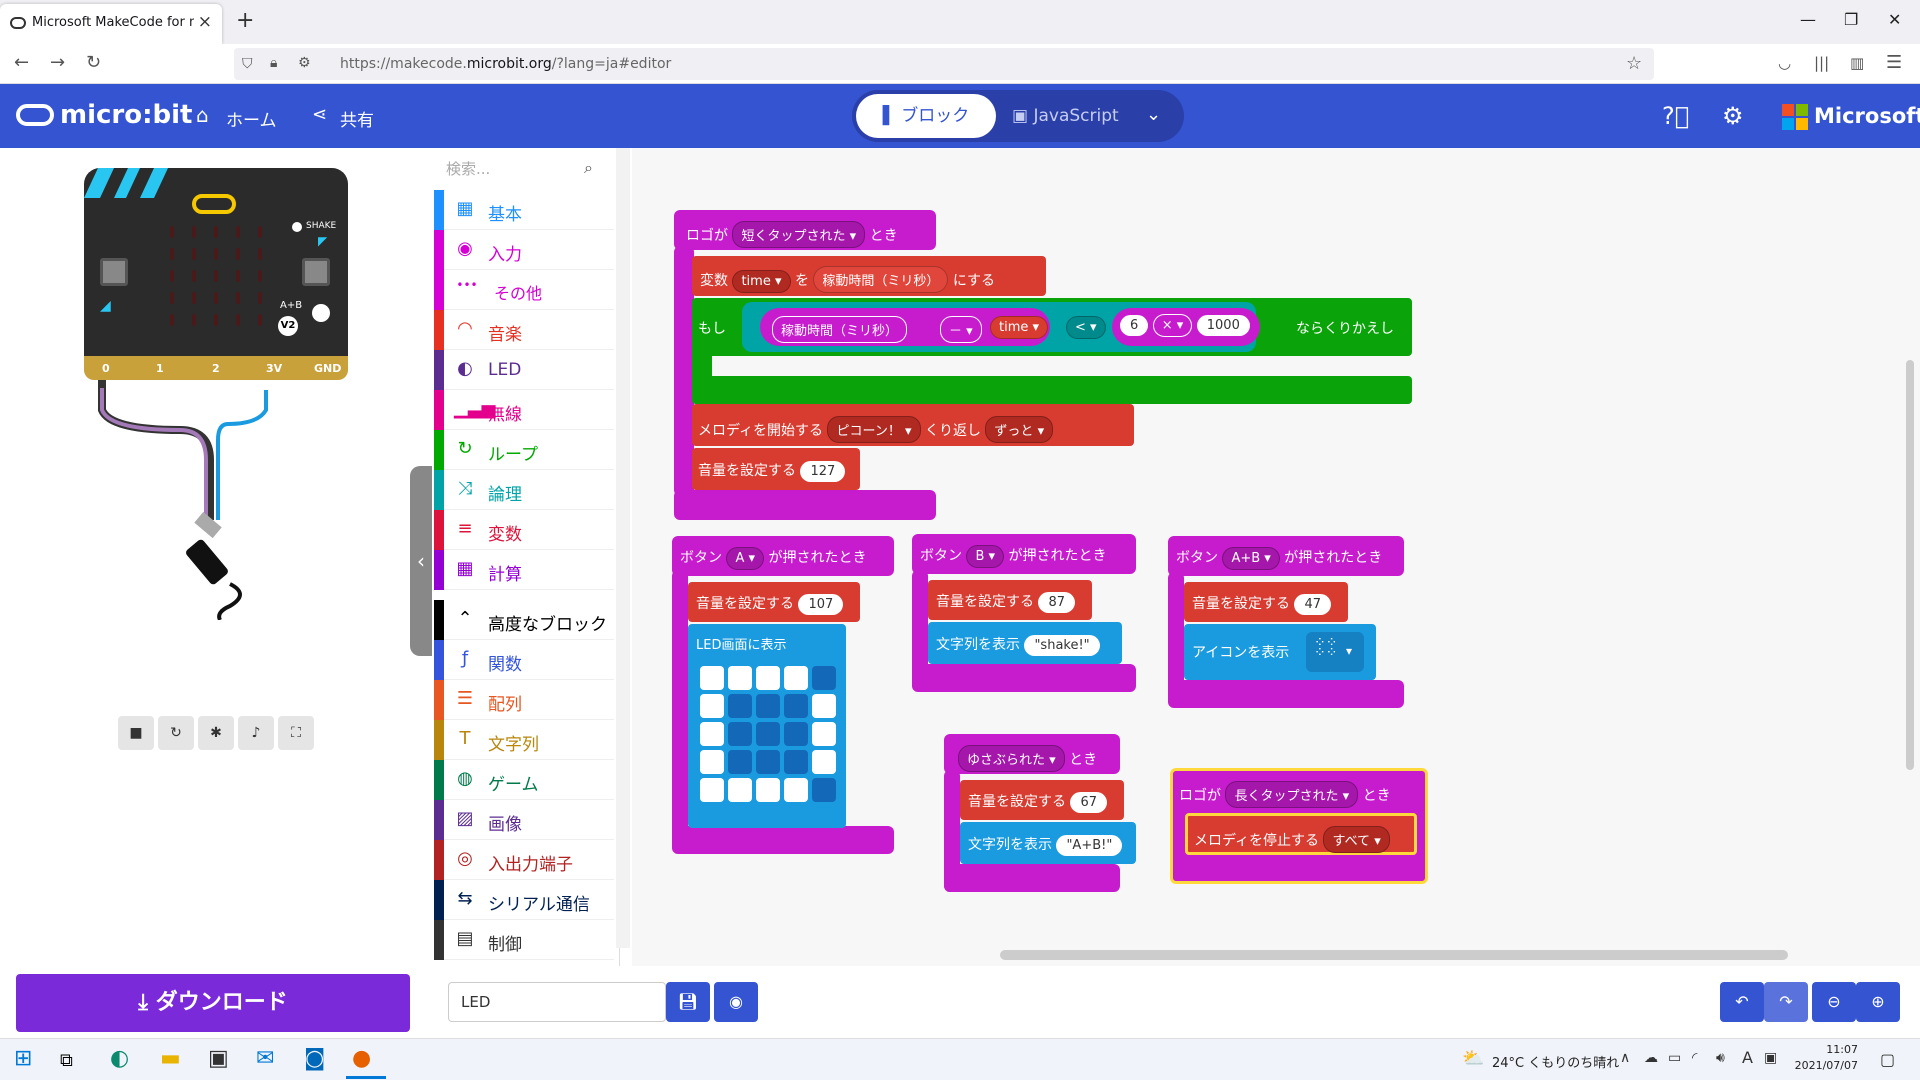 The height and width of the screenshot is (1080, 1920). I want to click on volume-value: 67, so click(1088, 802).